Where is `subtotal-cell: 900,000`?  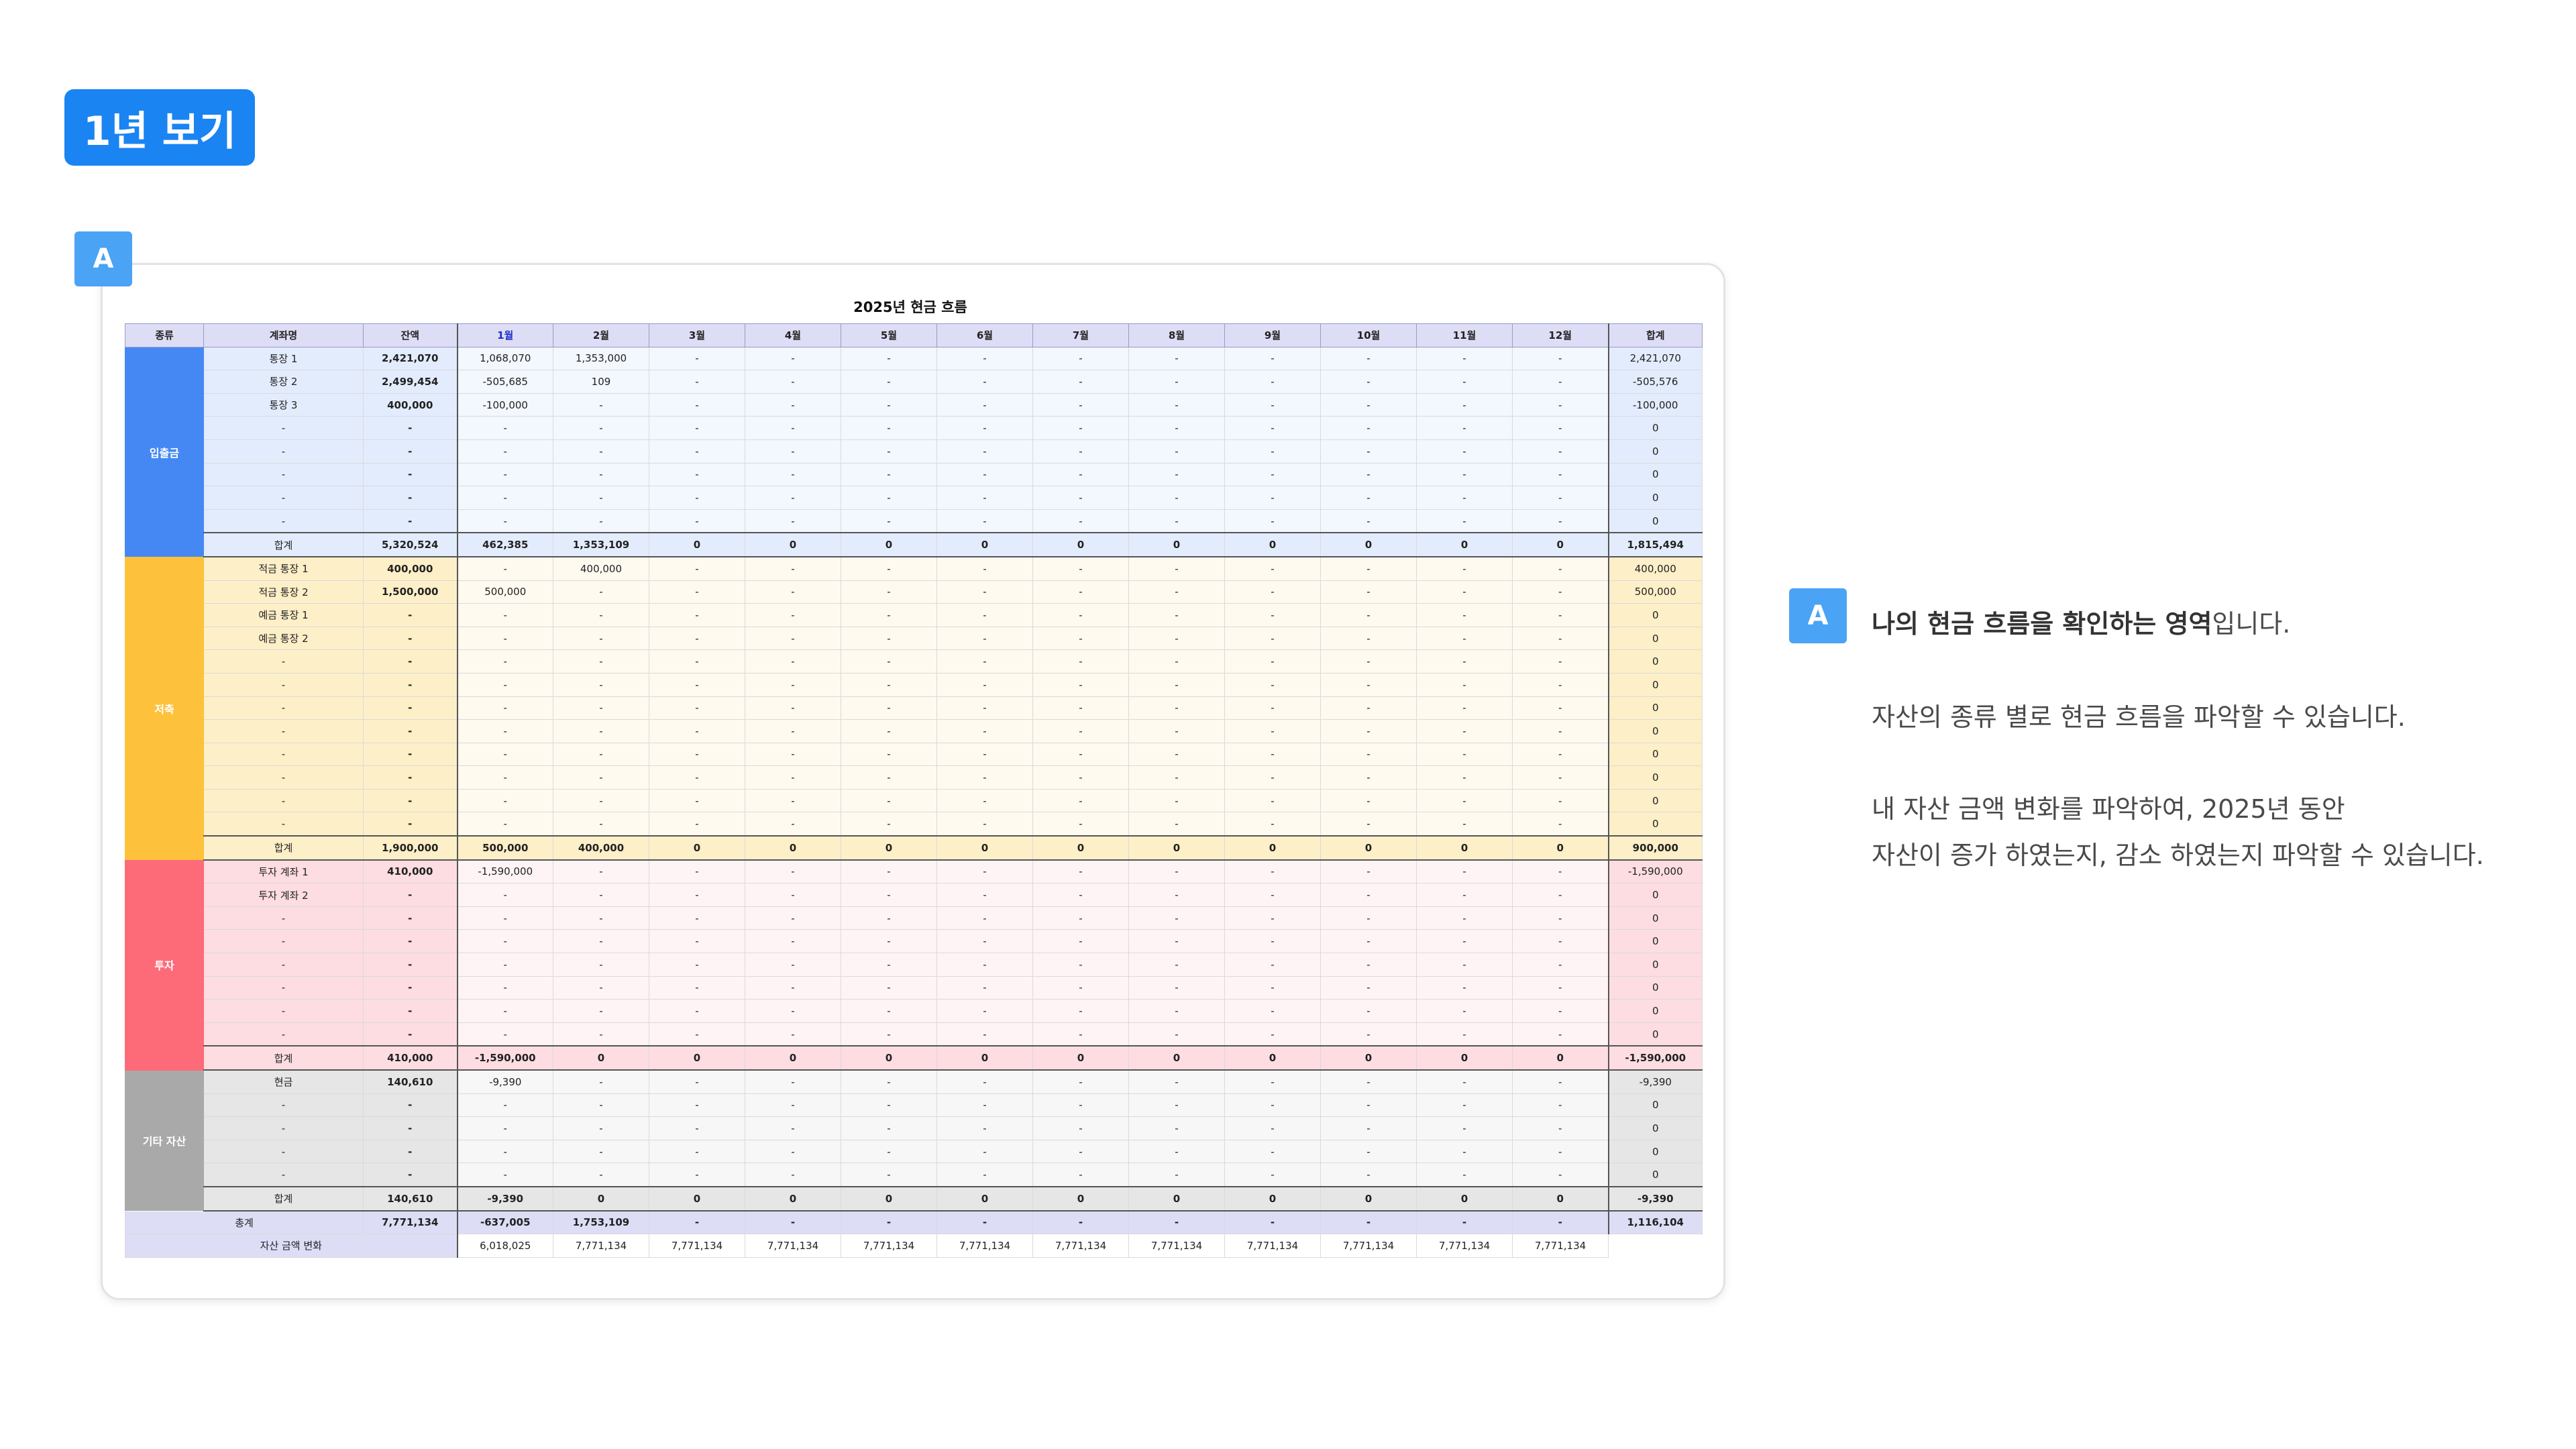 subtotal-cell: 900,000 is located at coordinates (1655, 848).